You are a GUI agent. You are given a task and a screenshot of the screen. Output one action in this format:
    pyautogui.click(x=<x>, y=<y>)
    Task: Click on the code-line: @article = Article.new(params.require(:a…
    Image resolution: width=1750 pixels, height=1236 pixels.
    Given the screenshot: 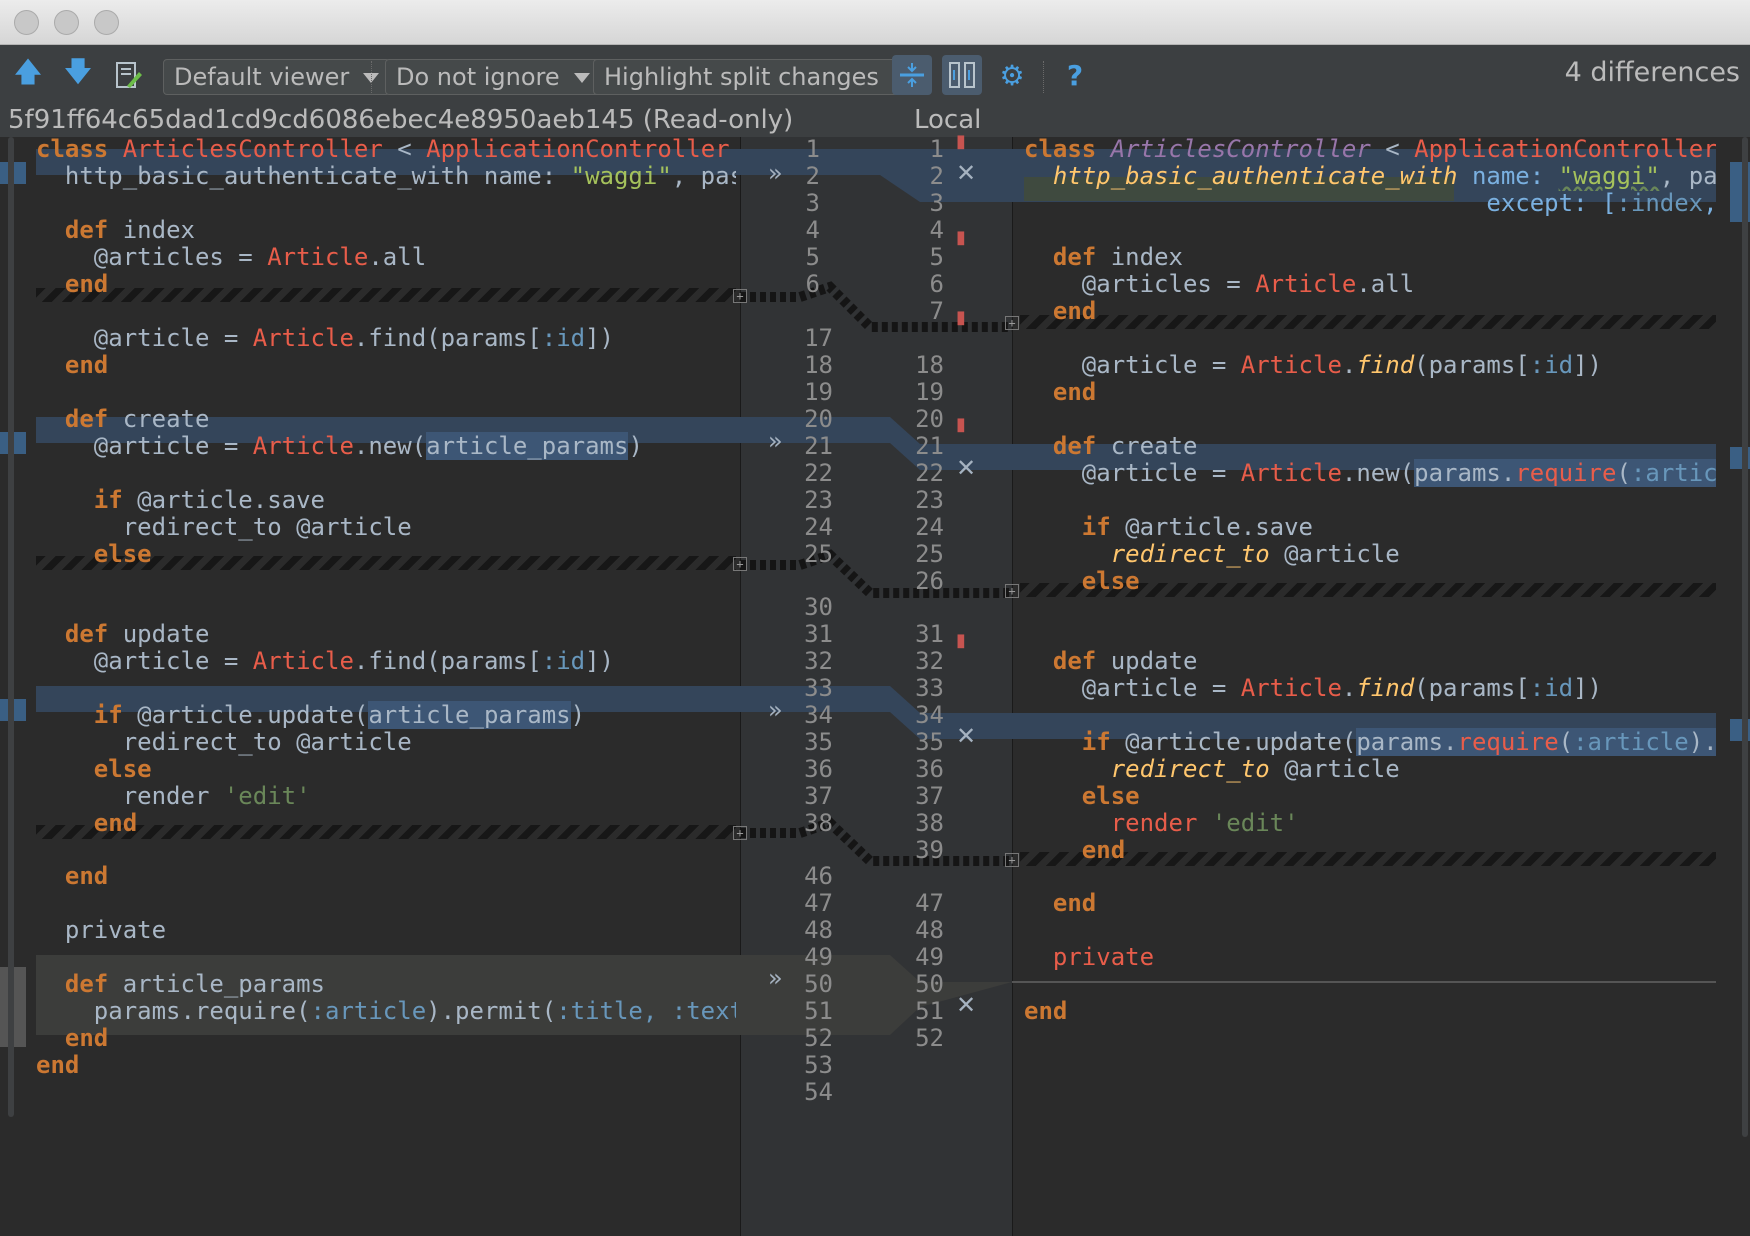 What is the action you would take?
    pyautogui.click(x=1370, y=473)
    